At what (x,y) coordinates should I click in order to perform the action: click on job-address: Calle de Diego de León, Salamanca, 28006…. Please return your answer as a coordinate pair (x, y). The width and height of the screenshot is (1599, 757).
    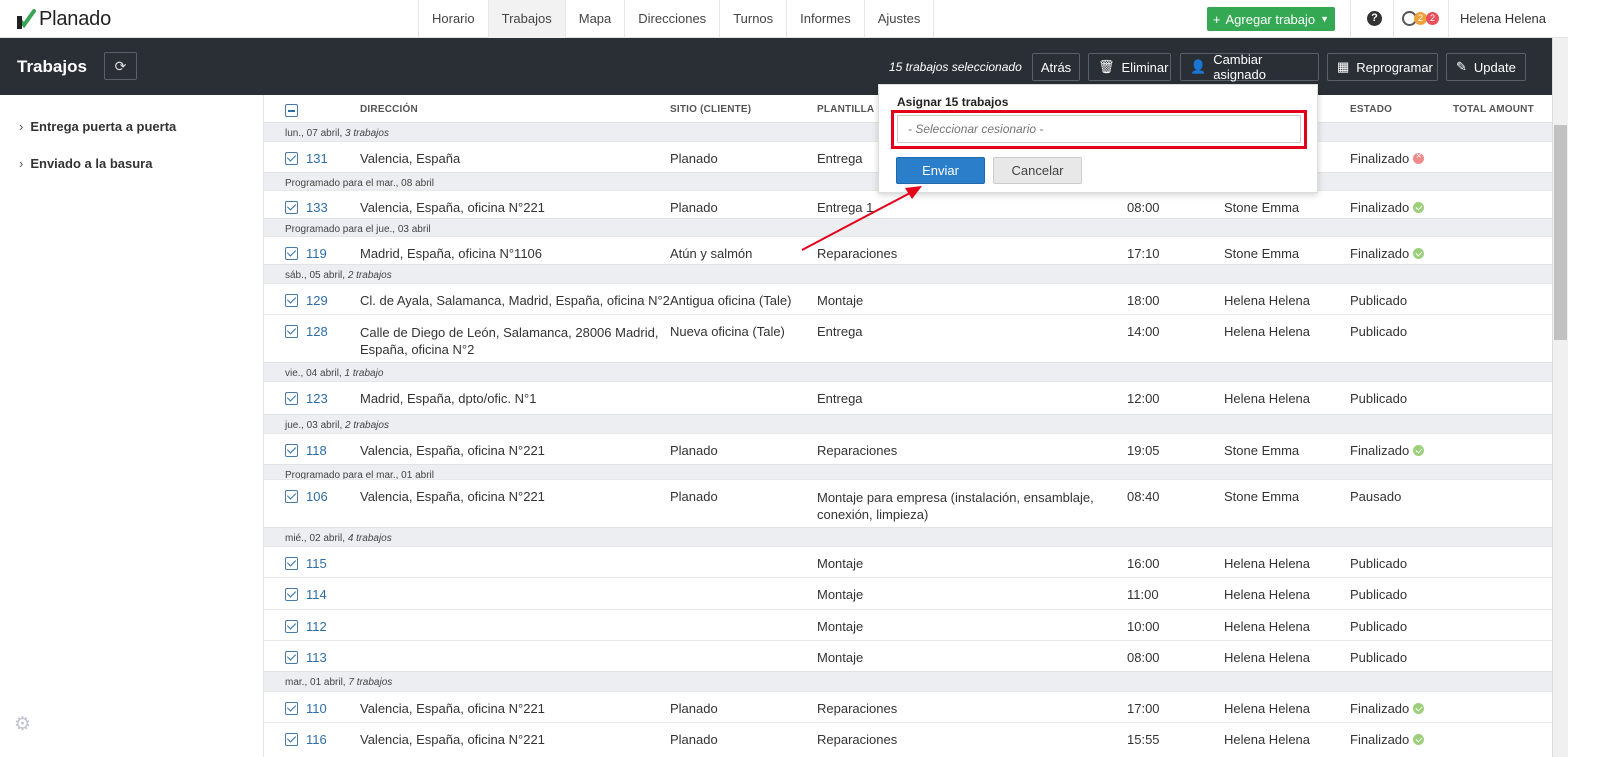
    Looking at the image, I should click on (509, 341).